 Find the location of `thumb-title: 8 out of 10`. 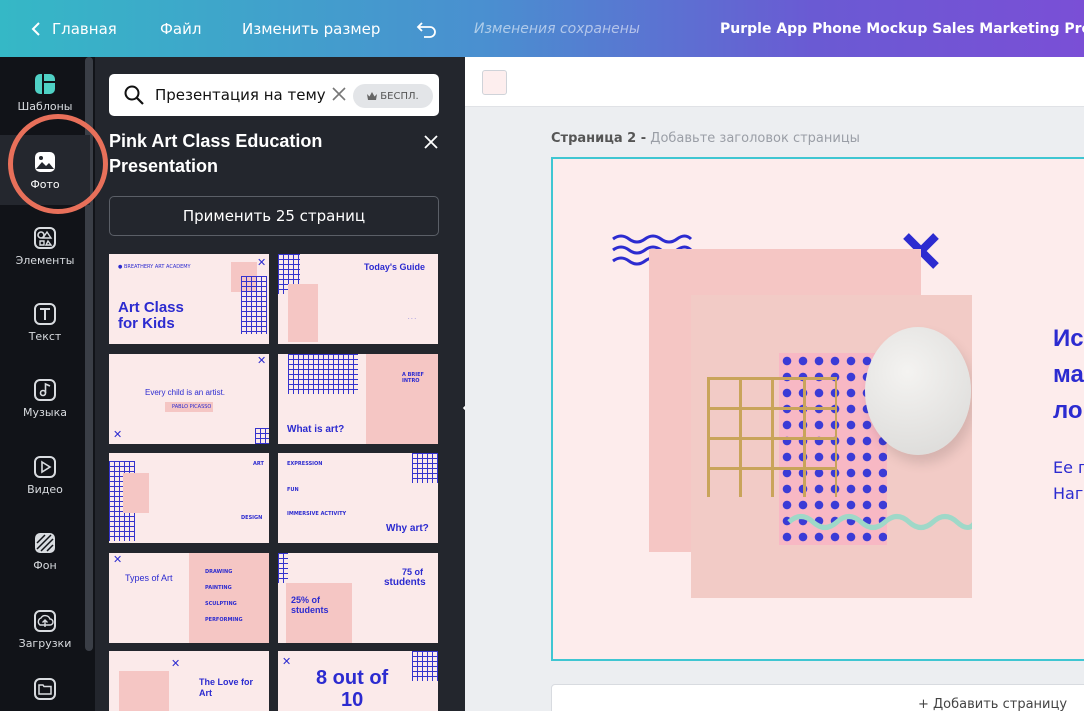

thumb-title: 8 out of 10 is located at coordinates (352, 689).